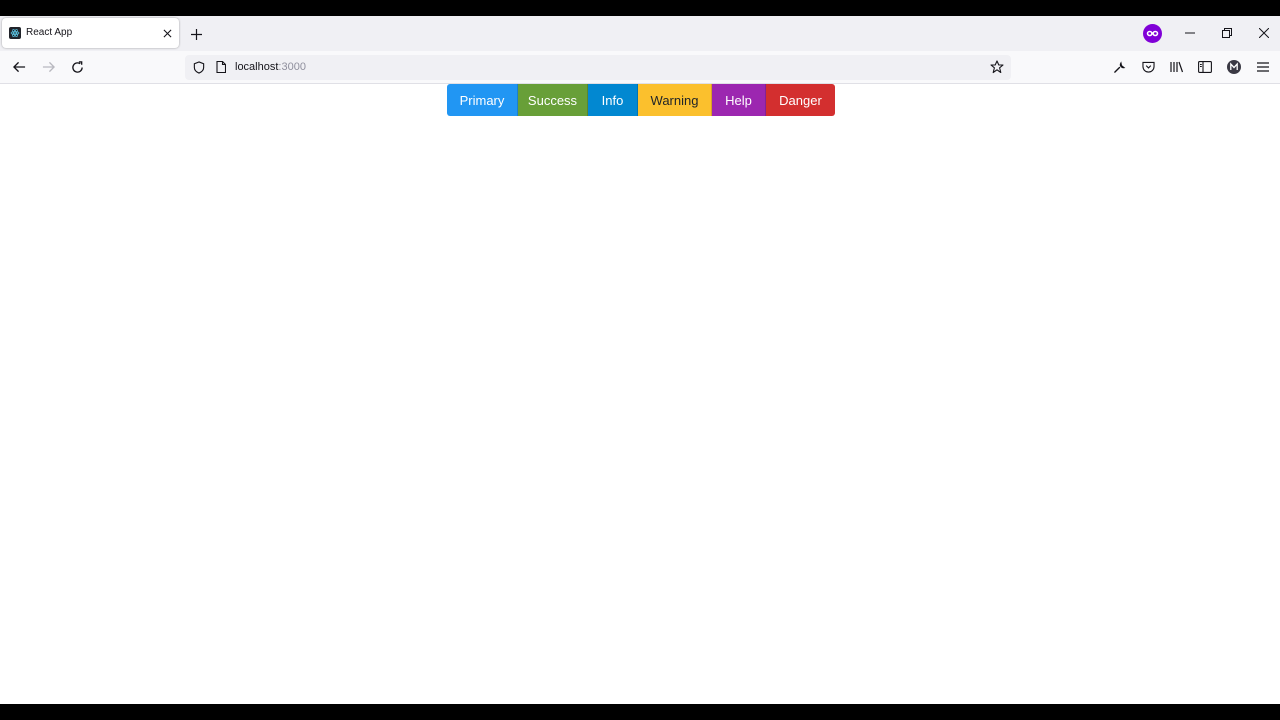 The height and width of the screenshot is (720, 1280). What do you see at coordinates (167, 33) in the screenshot?
I see `close-tab-icon` at bounding box center [167, 33].